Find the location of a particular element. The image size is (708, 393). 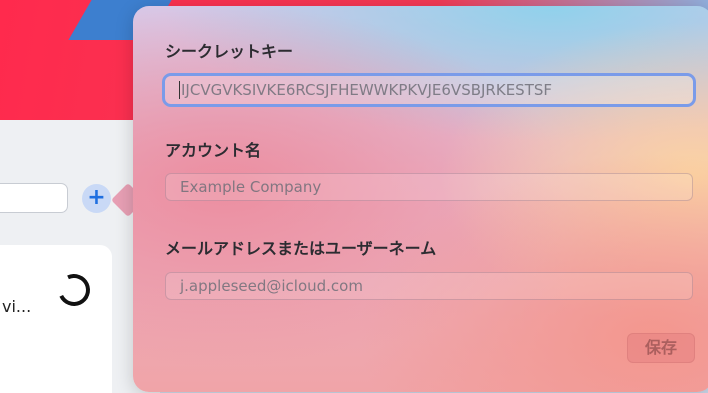

account-card is located at coordinates (56, 319).